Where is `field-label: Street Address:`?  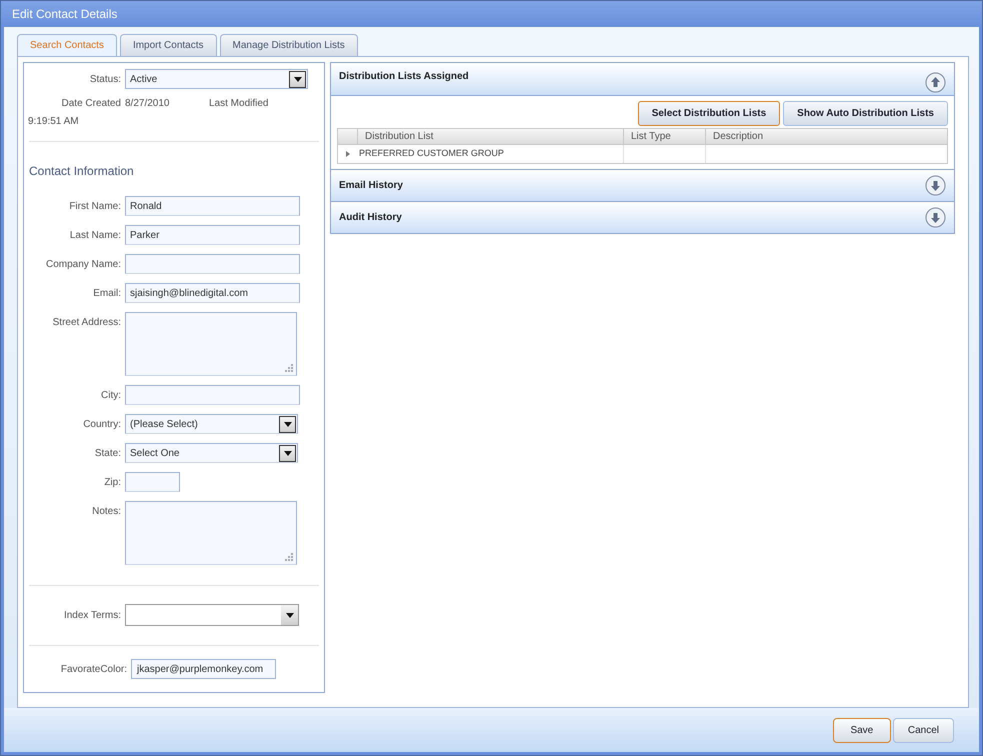 field-label: Street Address: is located at coordinates (87, 323).